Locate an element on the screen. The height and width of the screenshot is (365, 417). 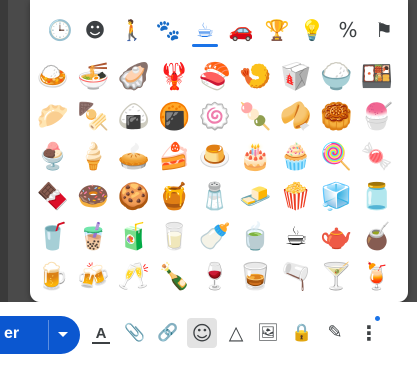
emoji-category-bar: 🕒 ☻ 🚶 🐾 ☕ 🚗 🏆 💡 % ⚑ is located at coordinates (219, 31).